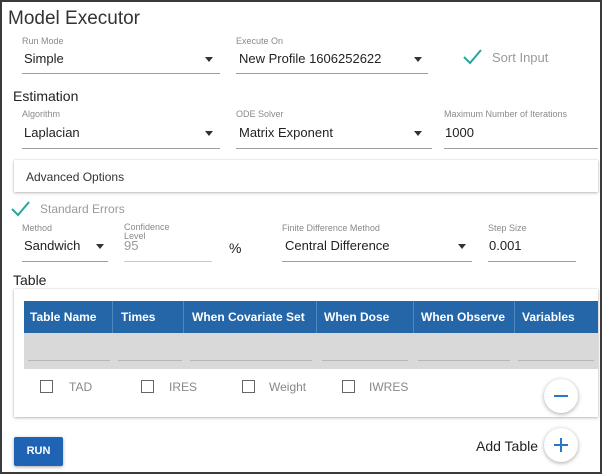 The image size is (602, 474). I want to click on add-table-label: Add Table, so click(507, 446).